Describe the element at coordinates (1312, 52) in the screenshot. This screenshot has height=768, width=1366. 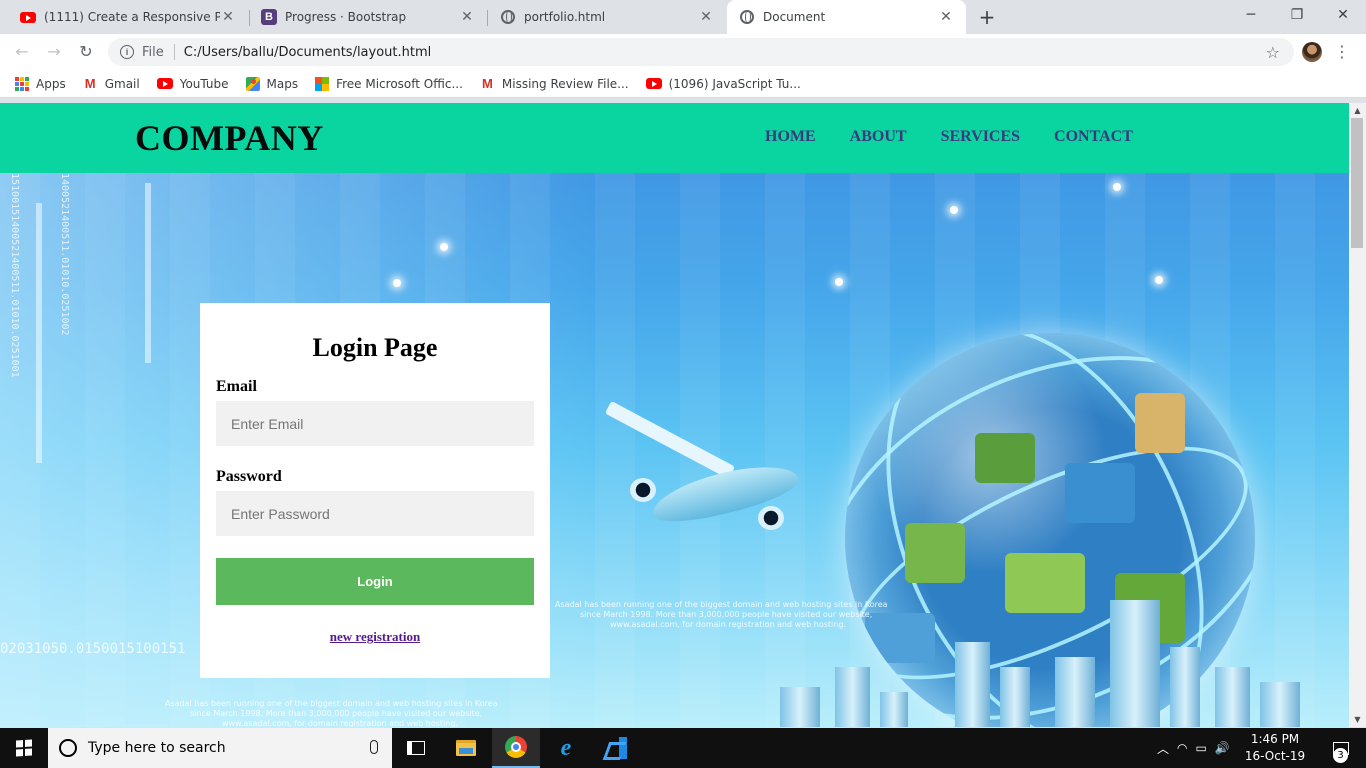
I see `profile-avatar` at that location.